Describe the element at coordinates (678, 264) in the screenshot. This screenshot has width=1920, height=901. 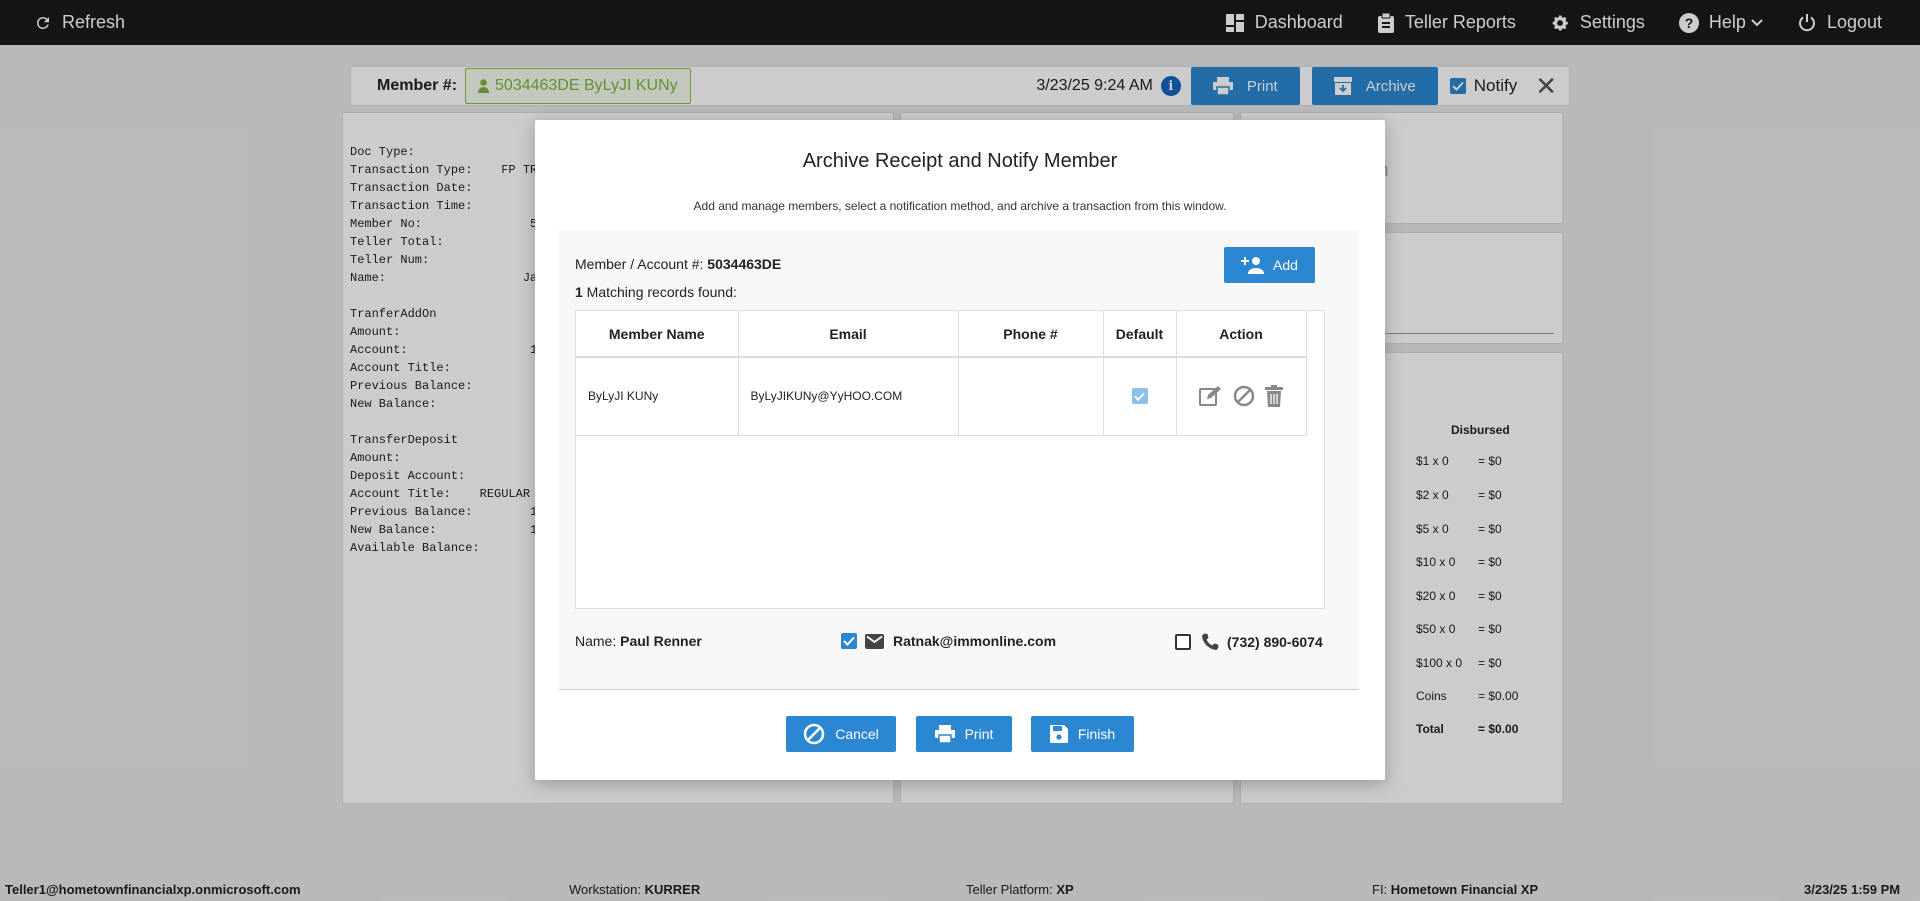
I see `account-line: Member / Account #: 5034463DE` at that location.